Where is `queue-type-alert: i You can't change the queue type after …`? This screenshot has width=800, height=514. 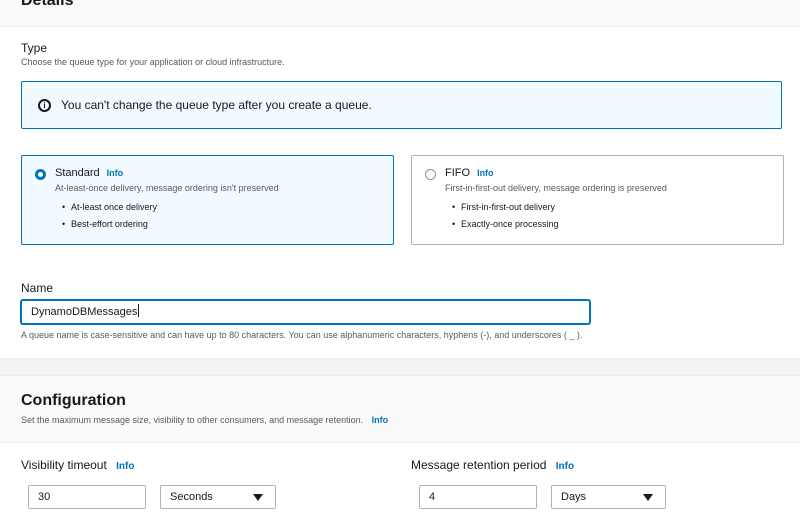
queue-type-alert: i You can't change the queue type after … is located at coordinates (401, 105).